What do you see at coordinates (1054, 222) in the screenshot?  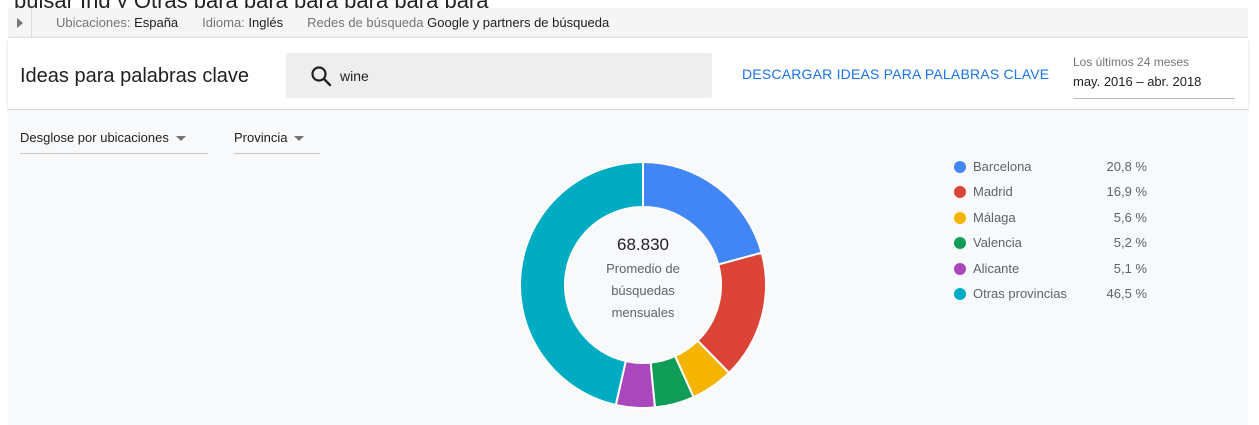 I see `legend-item: Málaga 5,6 %` at bounding box center [1054, 222].